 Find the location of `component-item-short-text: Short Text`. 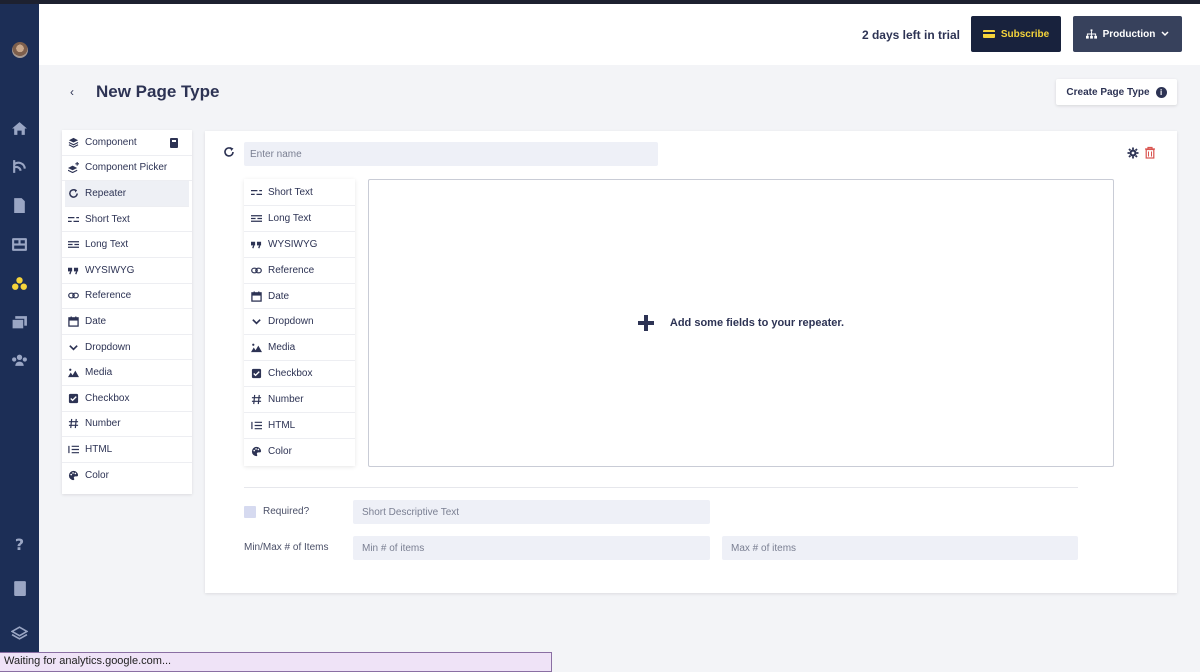

component-item-short-text: Short Text is located at coordinates (127, 220).